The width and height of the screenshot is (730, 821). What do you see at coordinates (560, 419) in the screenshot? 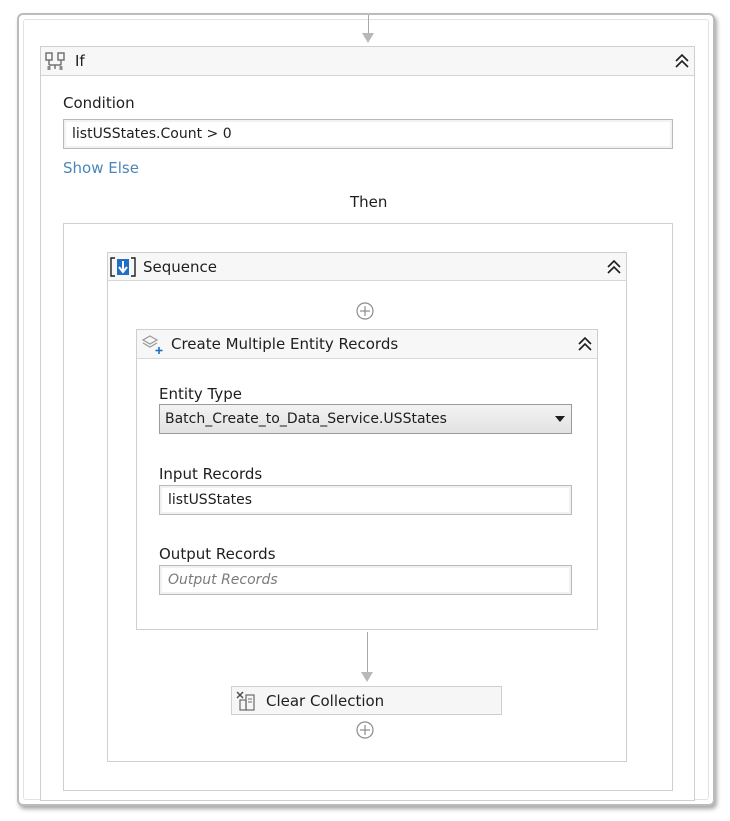
I see `dropdown-arrow-icon` at bounding box center [560, 419].